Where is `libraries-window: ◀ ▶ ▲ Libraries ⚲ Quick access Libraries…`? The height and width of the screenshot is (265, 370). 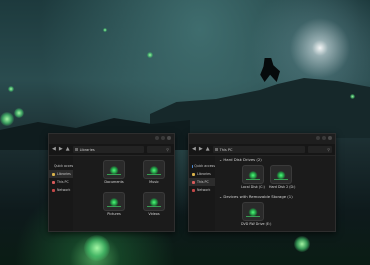
libraries-window: ◀ ▶ ▲ Libraries ⚲ Quick access Libraries… is located at coordinates (111, 182).